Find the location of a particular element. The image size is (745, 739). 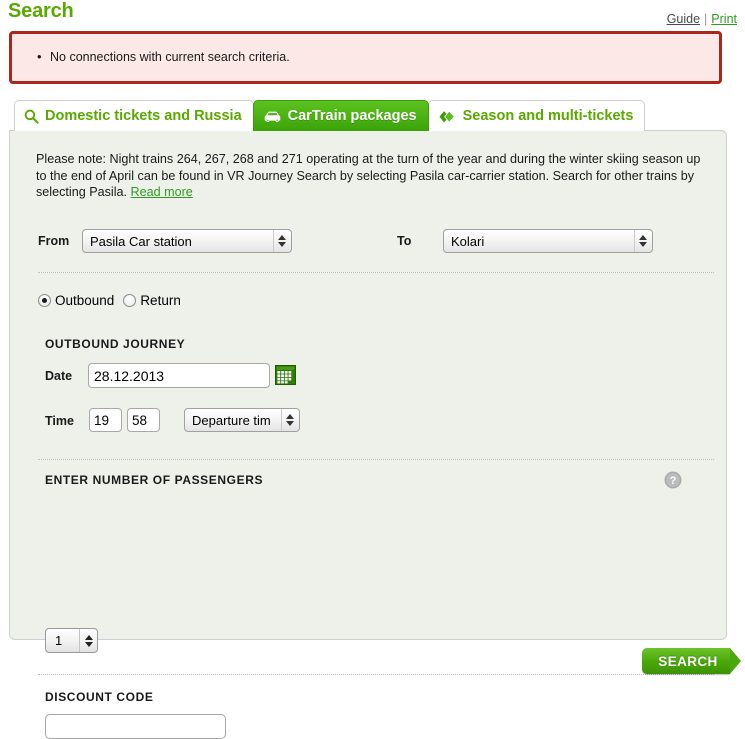

time-label: Time is located at coordinates (59, 421).